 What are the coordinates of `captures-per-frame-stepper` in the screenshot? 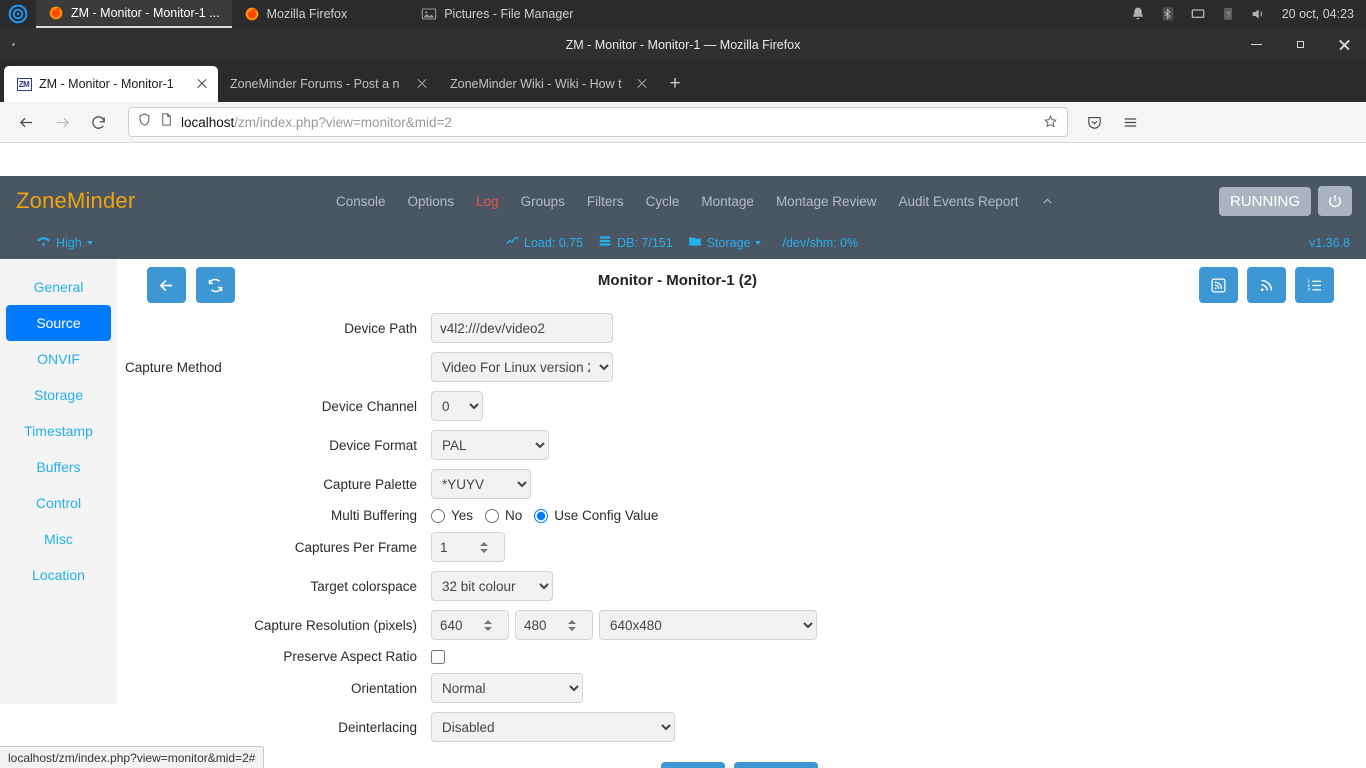 It's located at (468, 547).